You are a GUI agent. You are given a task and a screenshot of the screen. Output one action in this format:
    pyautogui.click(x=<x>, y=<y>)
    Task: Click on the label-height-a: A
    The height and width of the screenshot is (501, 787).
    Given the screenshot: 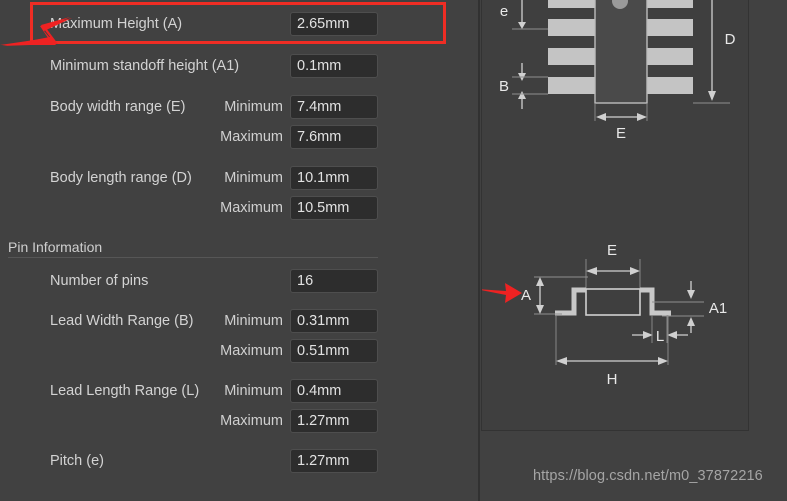 What is the action you would take?
    pyautogui.click(x=526, y=295)
    